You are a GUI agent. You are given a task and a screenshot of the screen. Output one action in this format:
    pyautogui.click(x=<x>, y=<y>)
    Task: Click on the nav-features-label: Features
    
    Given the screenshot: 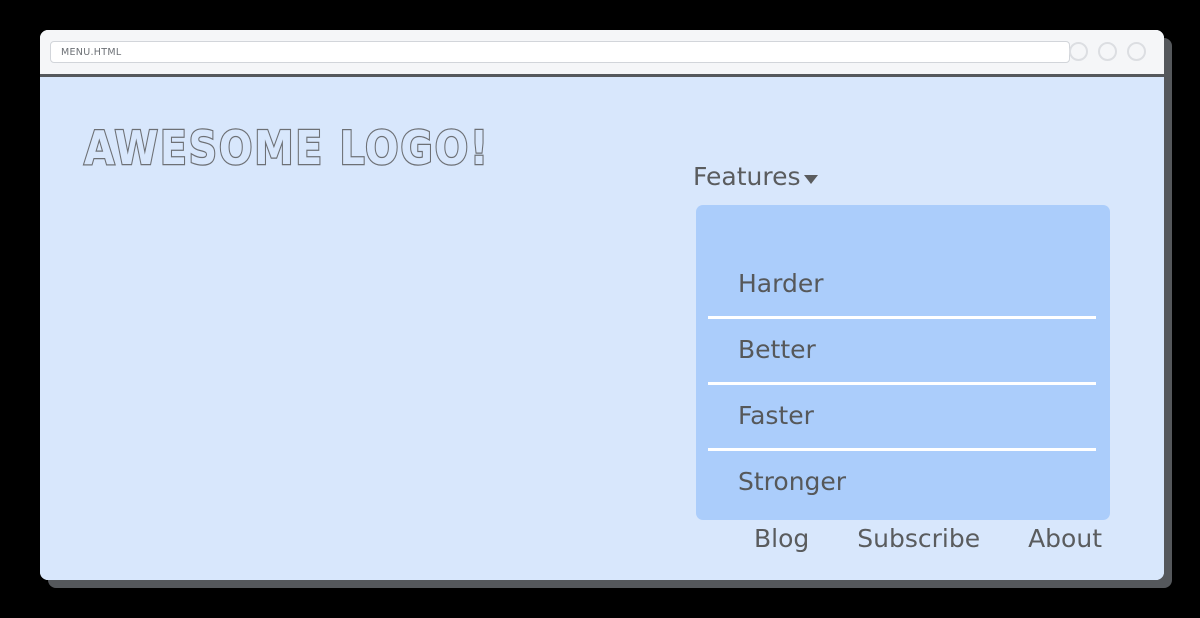 What is the action you would take?
    pyautogui.click(x=747, y=176)
    